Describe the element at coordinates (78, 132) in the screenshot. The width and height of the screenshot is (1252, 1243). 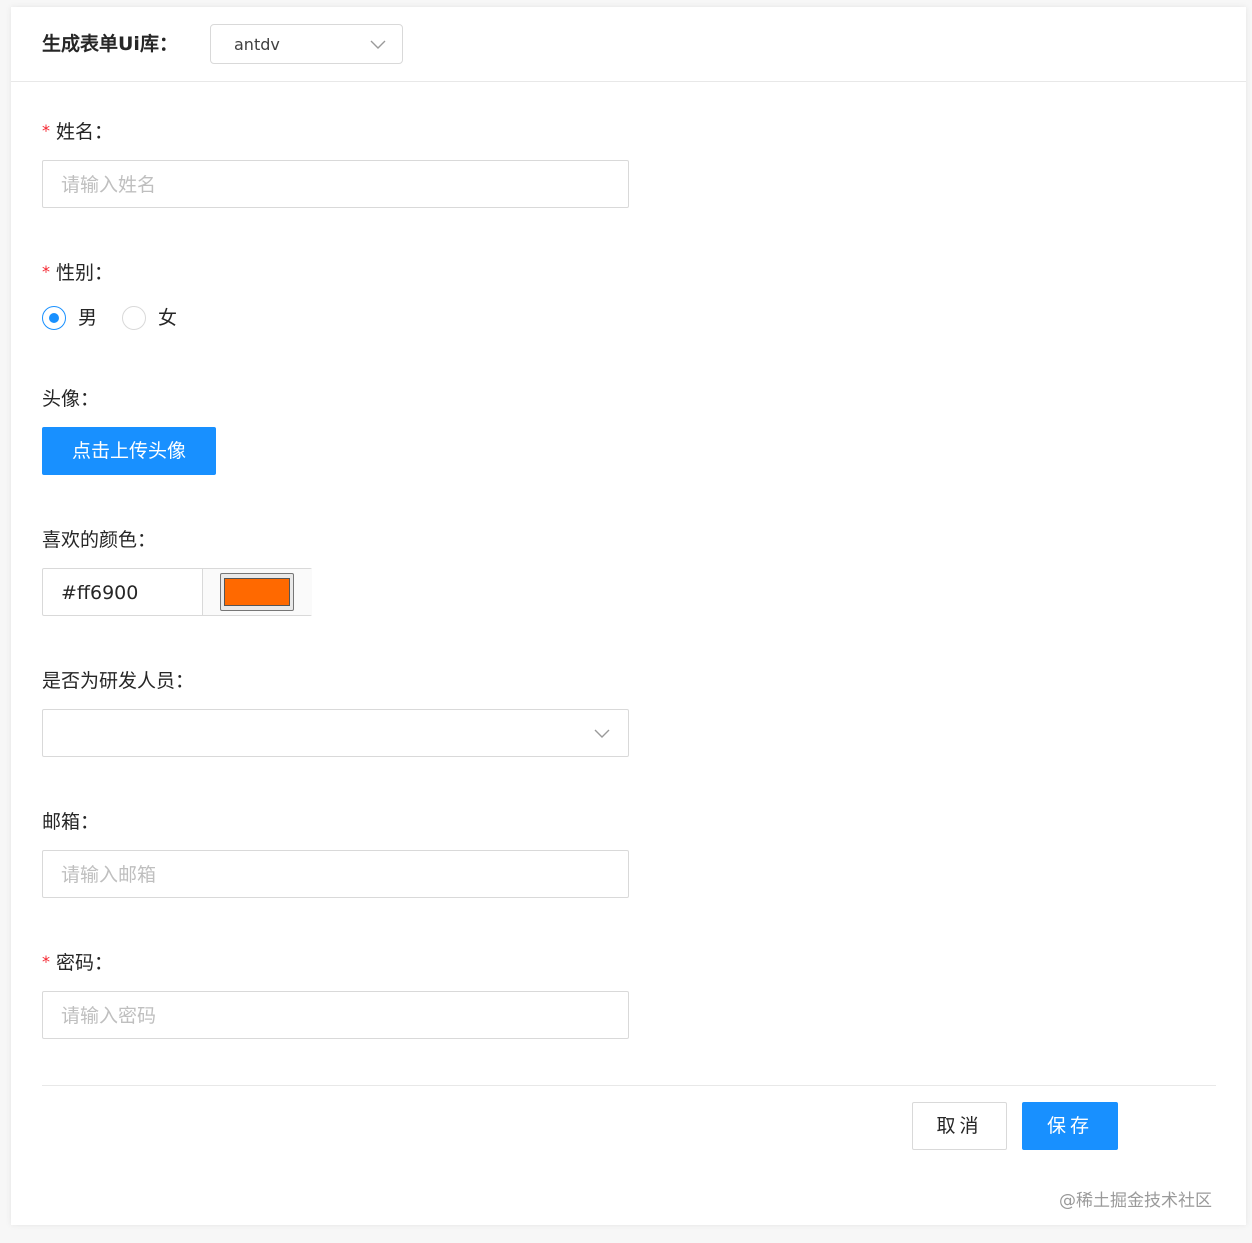
I see `name-label: * 姓名：` at that location.